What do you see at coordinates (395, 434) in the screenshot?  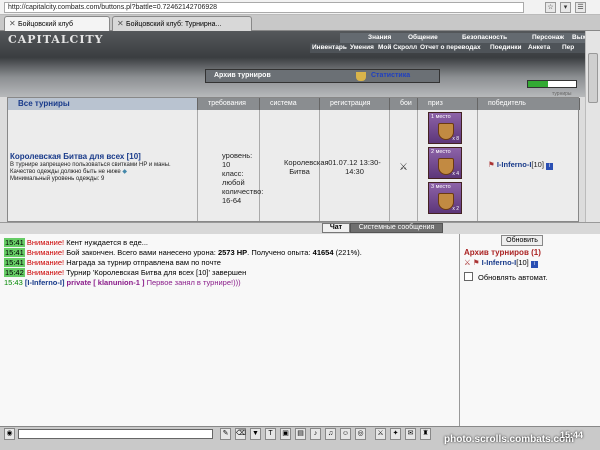 I see `map-icon: ✦` at bounding box center [395, 434].